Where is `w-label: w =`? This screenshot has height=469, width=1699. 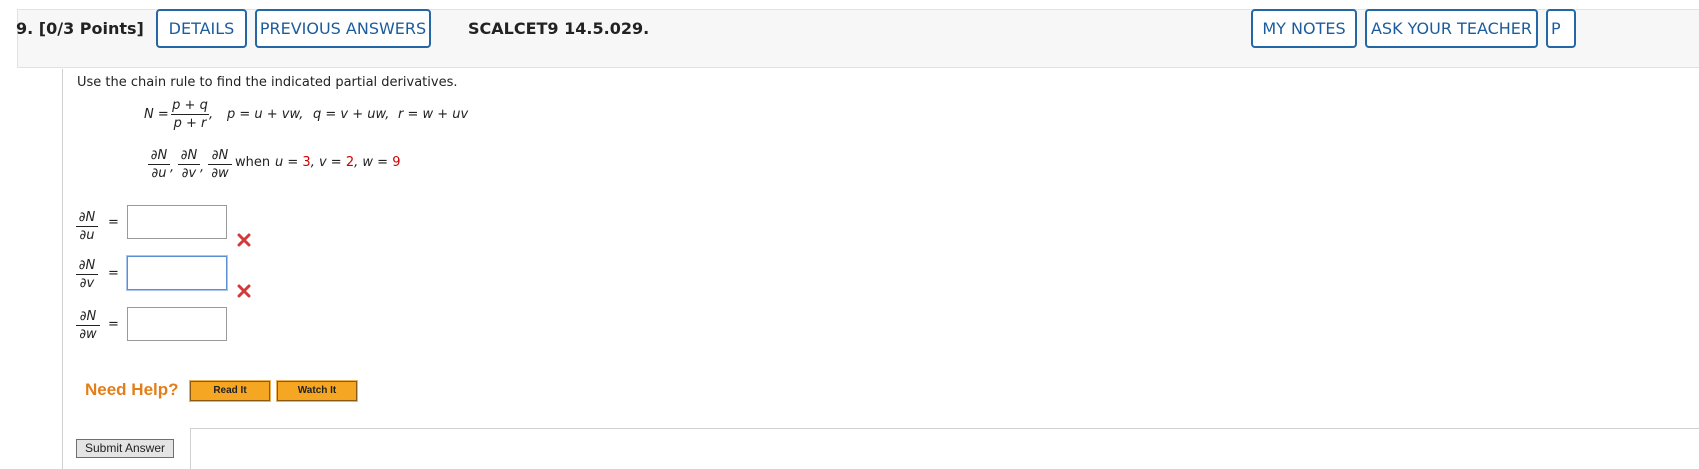 w-label: w = is located at coordinates (375, 162).